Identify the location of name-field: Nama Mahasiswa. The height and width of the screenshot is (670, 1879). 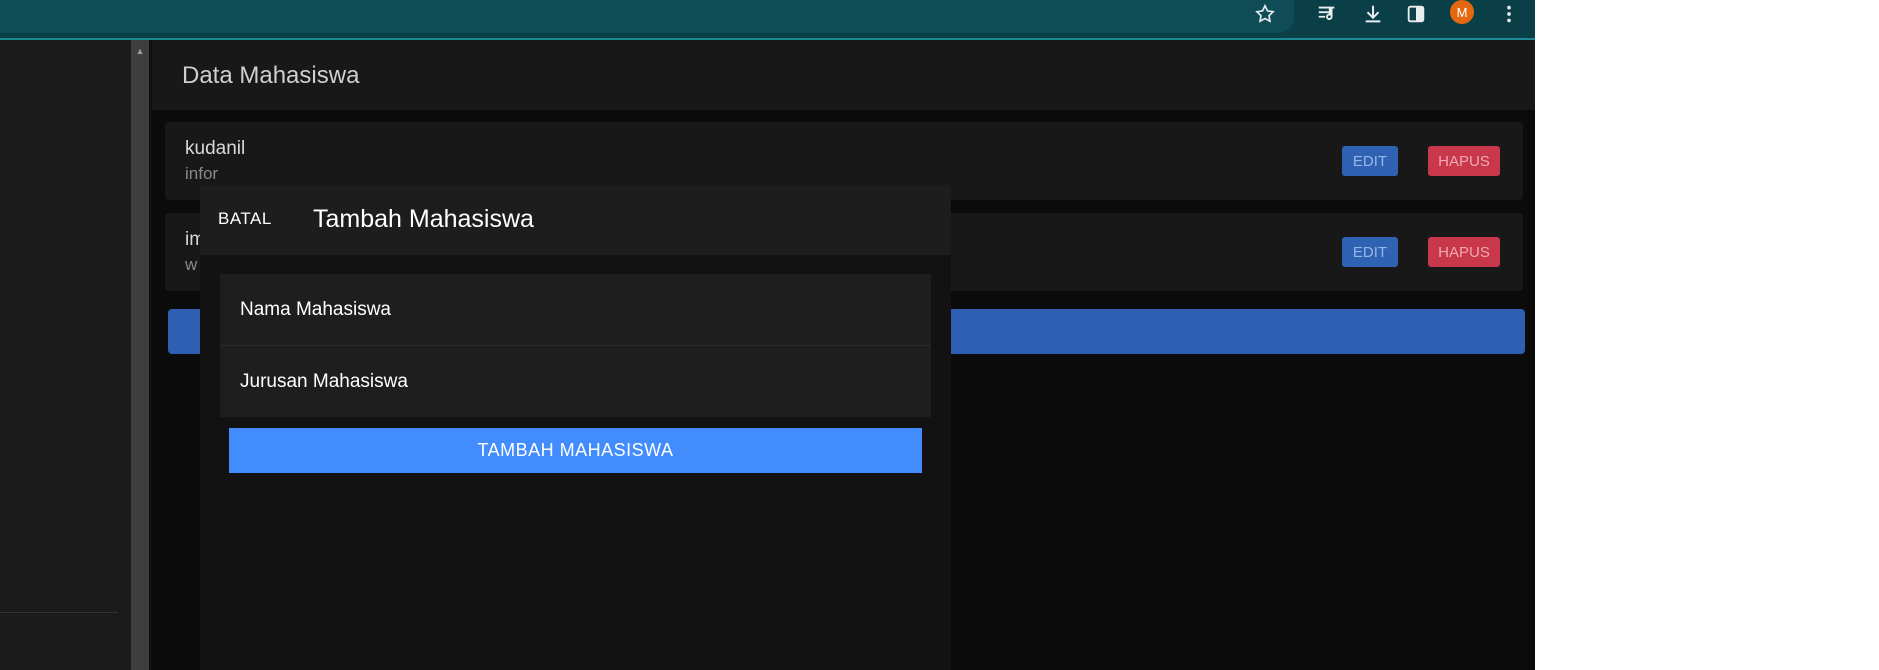
(575, 310).